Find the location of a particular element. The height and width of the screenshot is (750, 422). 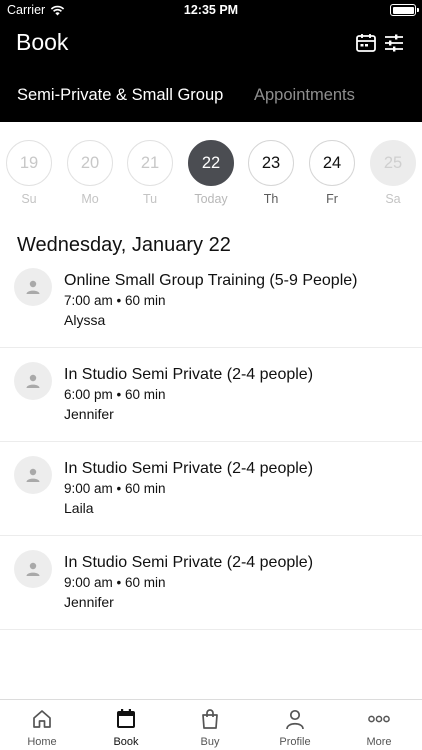

more-dots-icon is located at coordinates (379, 719).